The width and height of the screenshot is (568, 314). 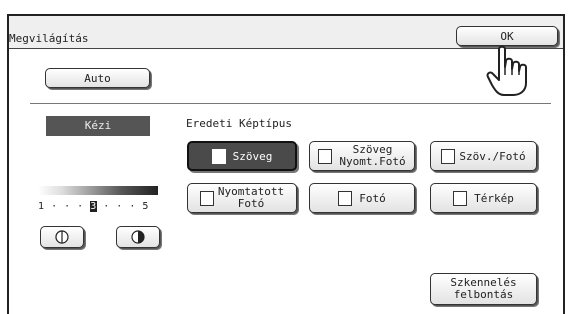 I want to click on type-button-printed-photo: Nyomtatott Fotó, so click(x=242, y=198).